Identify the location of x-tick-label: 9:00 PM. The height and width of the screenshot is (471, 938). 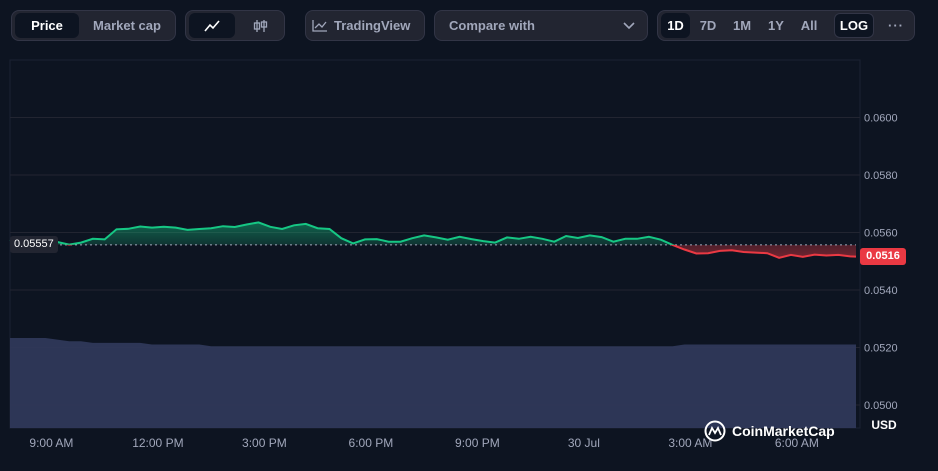
(477, 443).